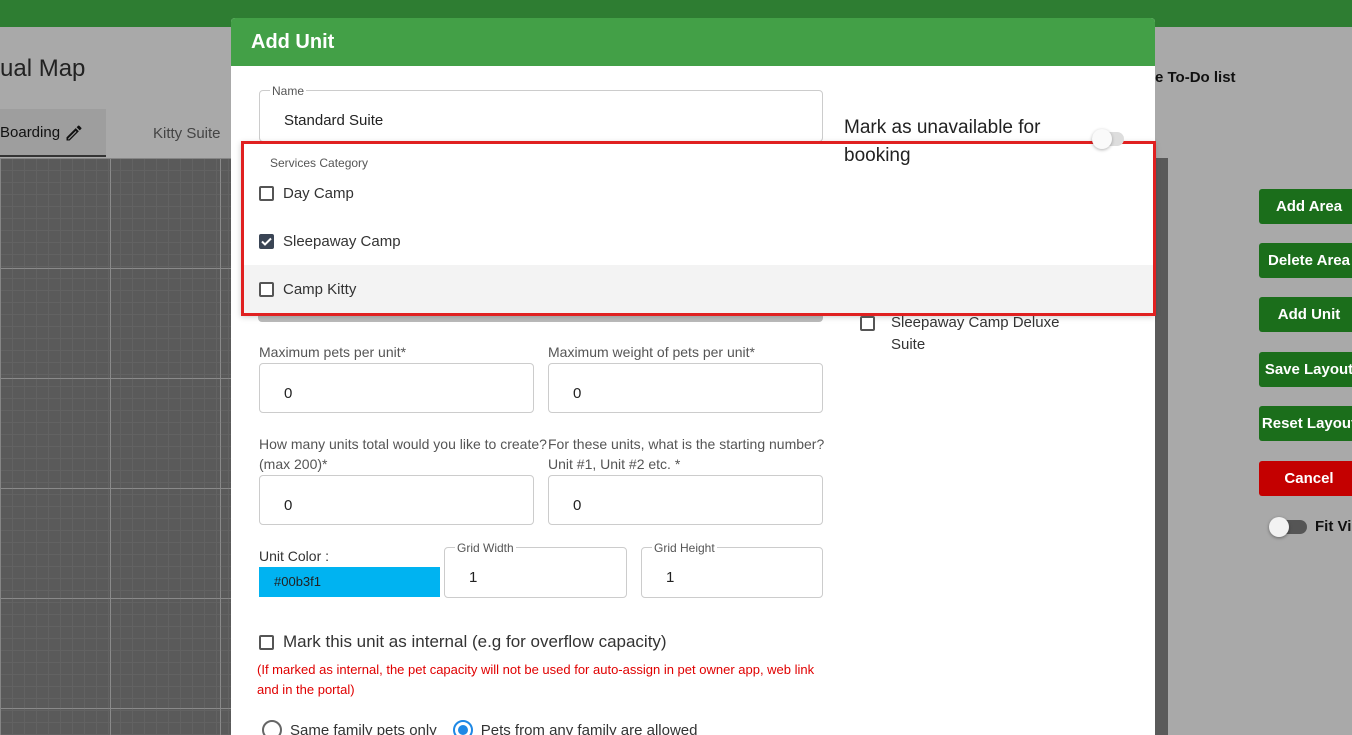 This screenshot has height=735, width=1352. What do you see at coordinates (396, 500) in the screenshot?
I see `units-total-input: 0` at bounding box center [396, 500].